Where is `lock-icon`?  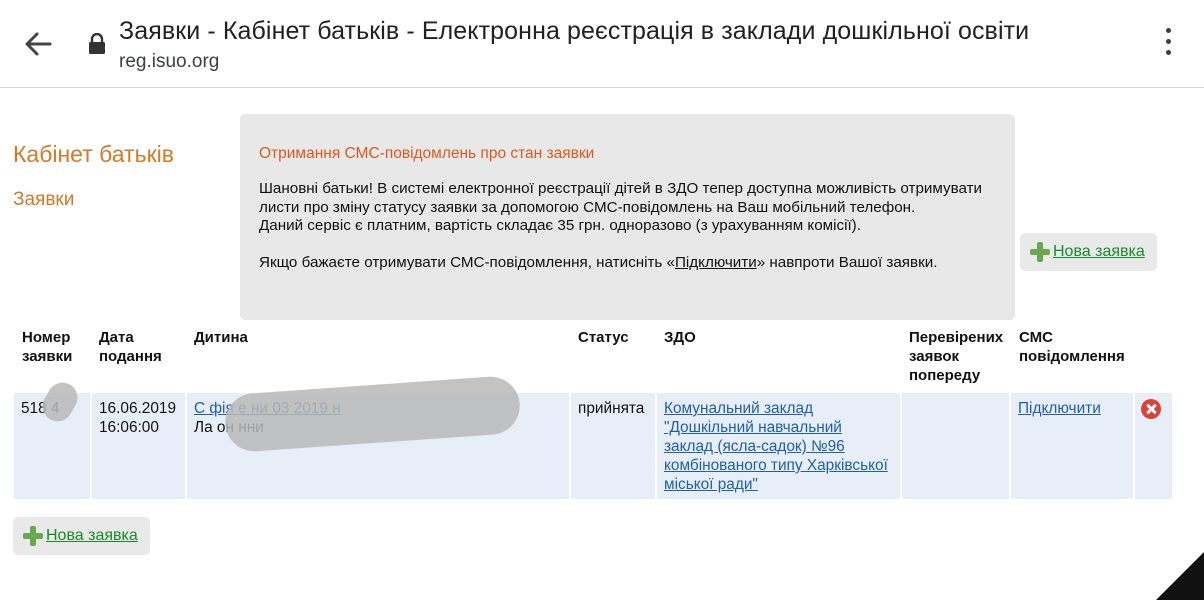 lock-icon is located at coordinates (97, 43).